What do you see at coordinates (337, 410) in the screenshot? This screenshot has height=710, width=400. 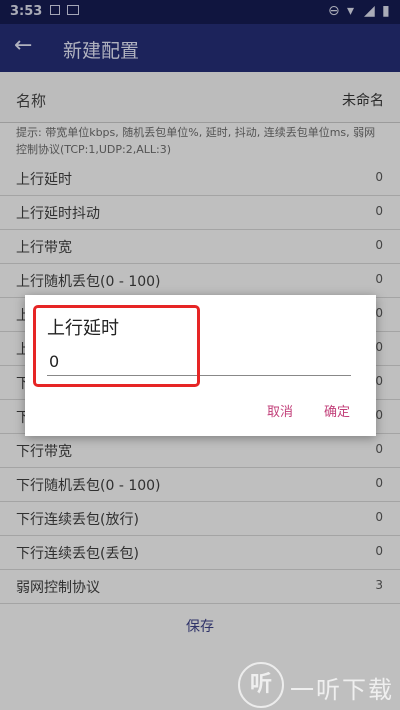 I see `confirm-button: 确定` at bounding box center [337, 410].